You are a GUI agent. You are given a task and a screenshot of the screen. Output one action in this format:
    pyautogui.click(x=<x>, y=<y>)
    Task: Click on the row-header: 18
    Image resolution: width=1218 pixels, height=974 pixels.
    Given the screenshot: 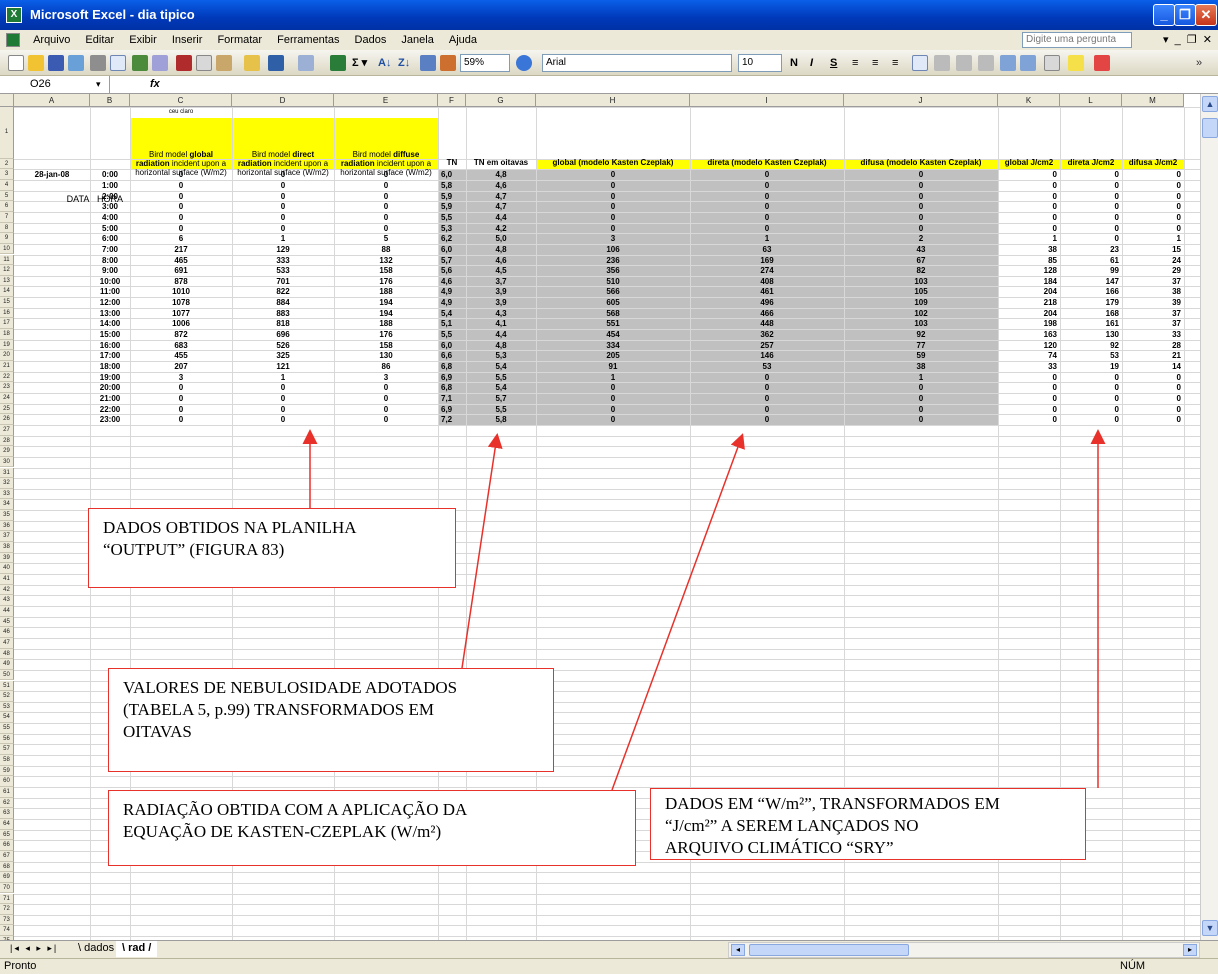 What is the action you would take?
    pyautogui.click(x=7, y=334)
    